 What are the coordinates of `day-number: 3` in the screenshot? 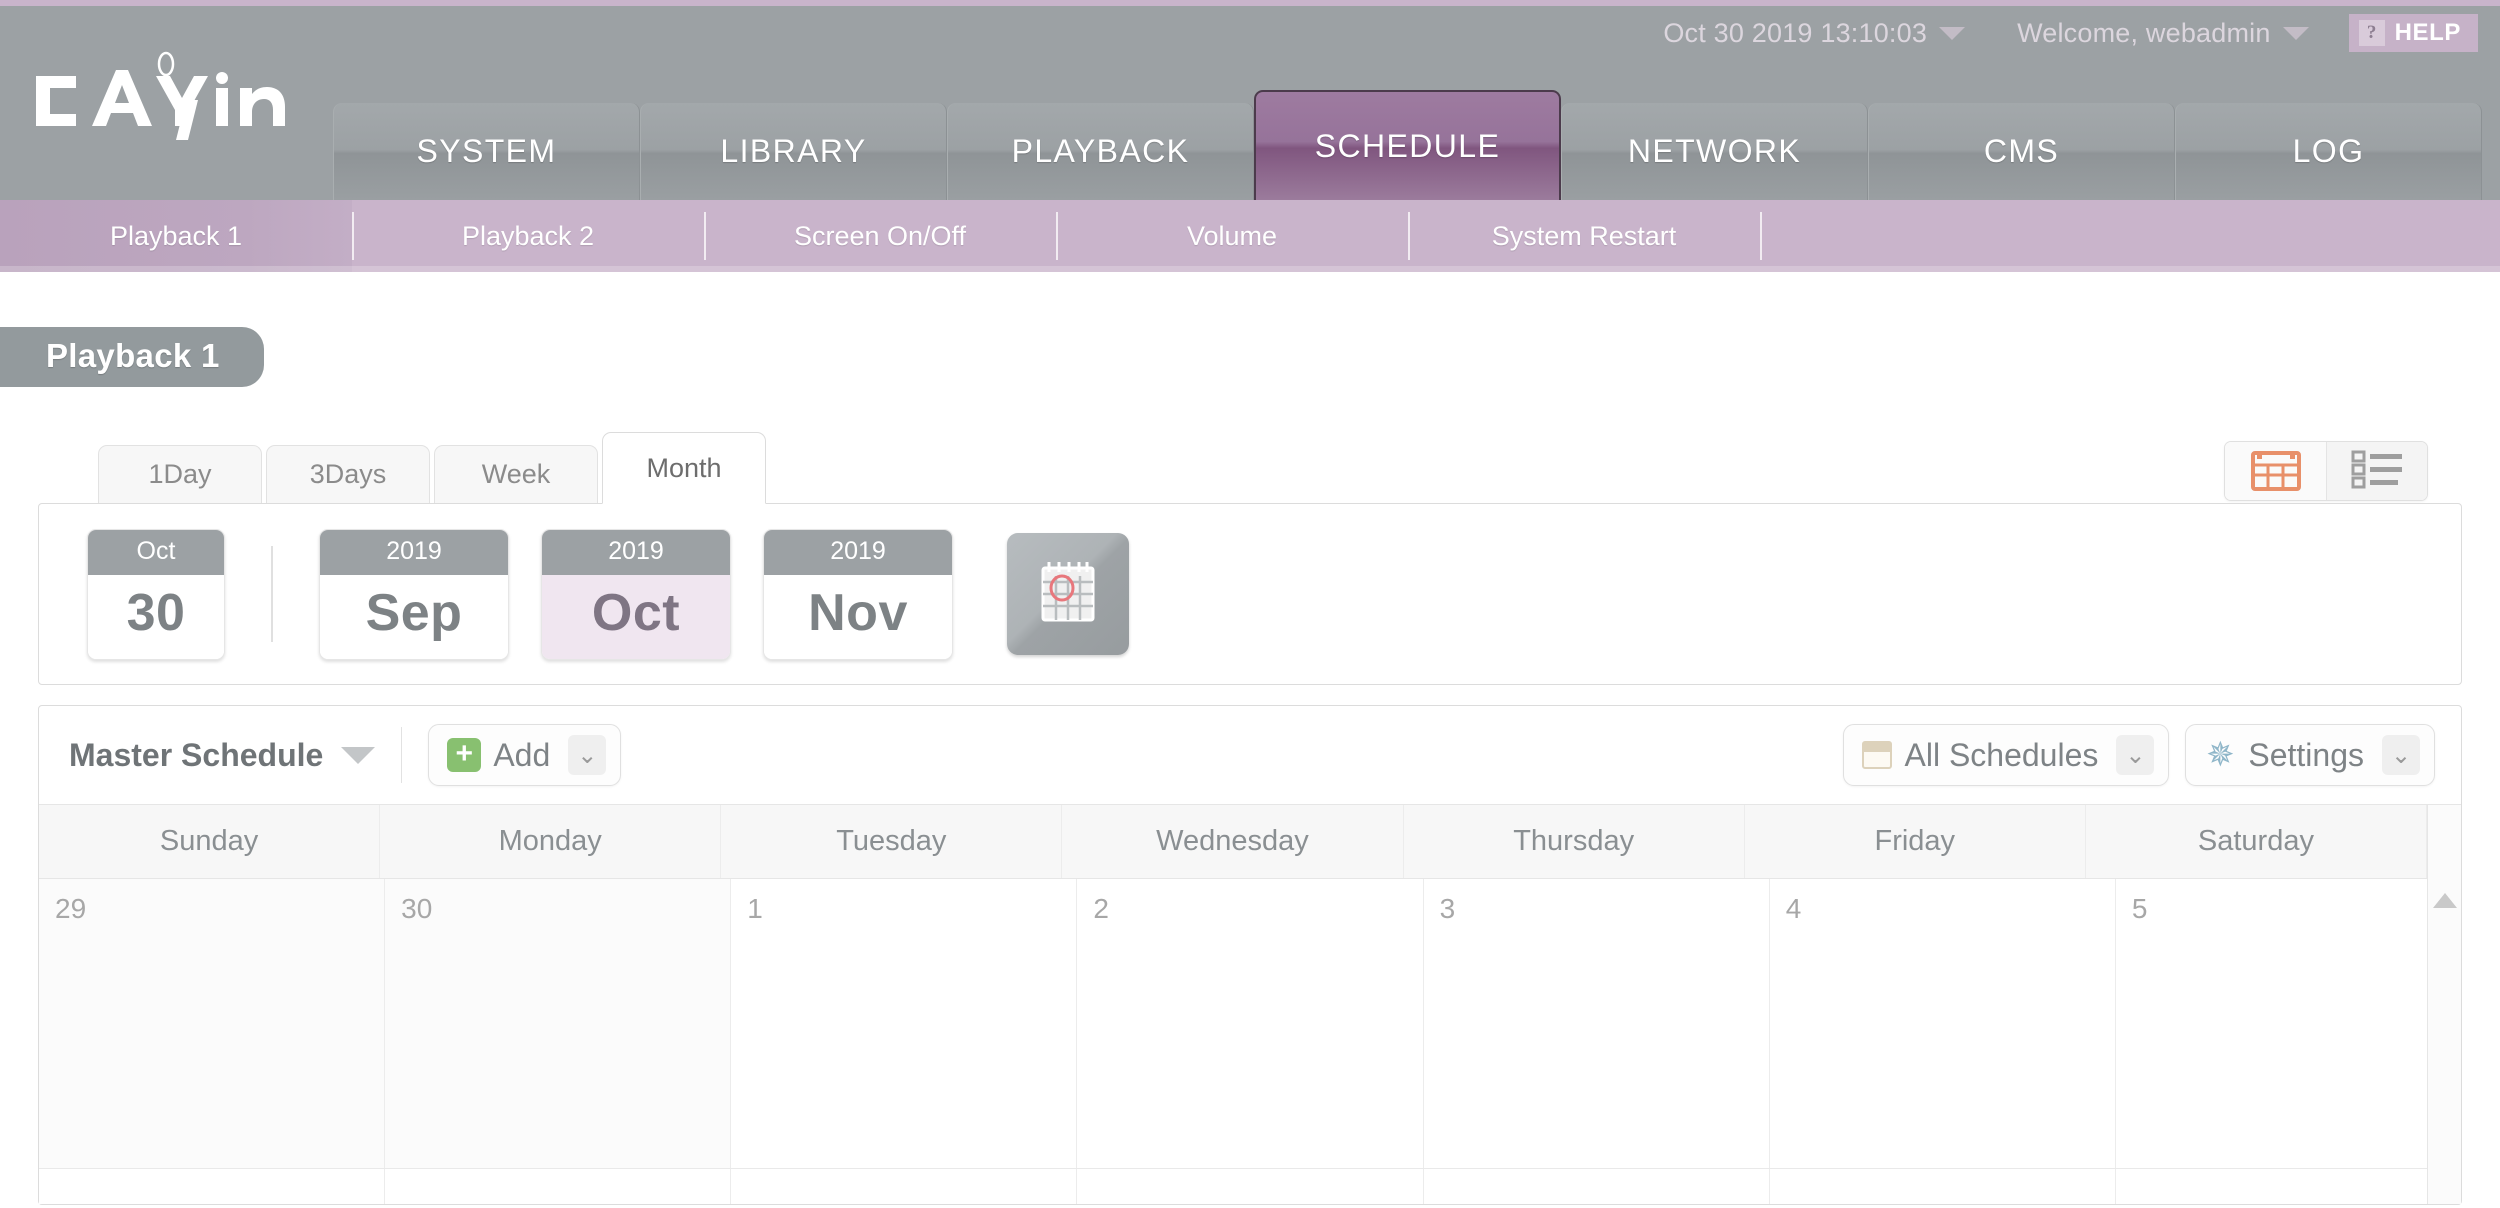 It's located at (1447, 908).